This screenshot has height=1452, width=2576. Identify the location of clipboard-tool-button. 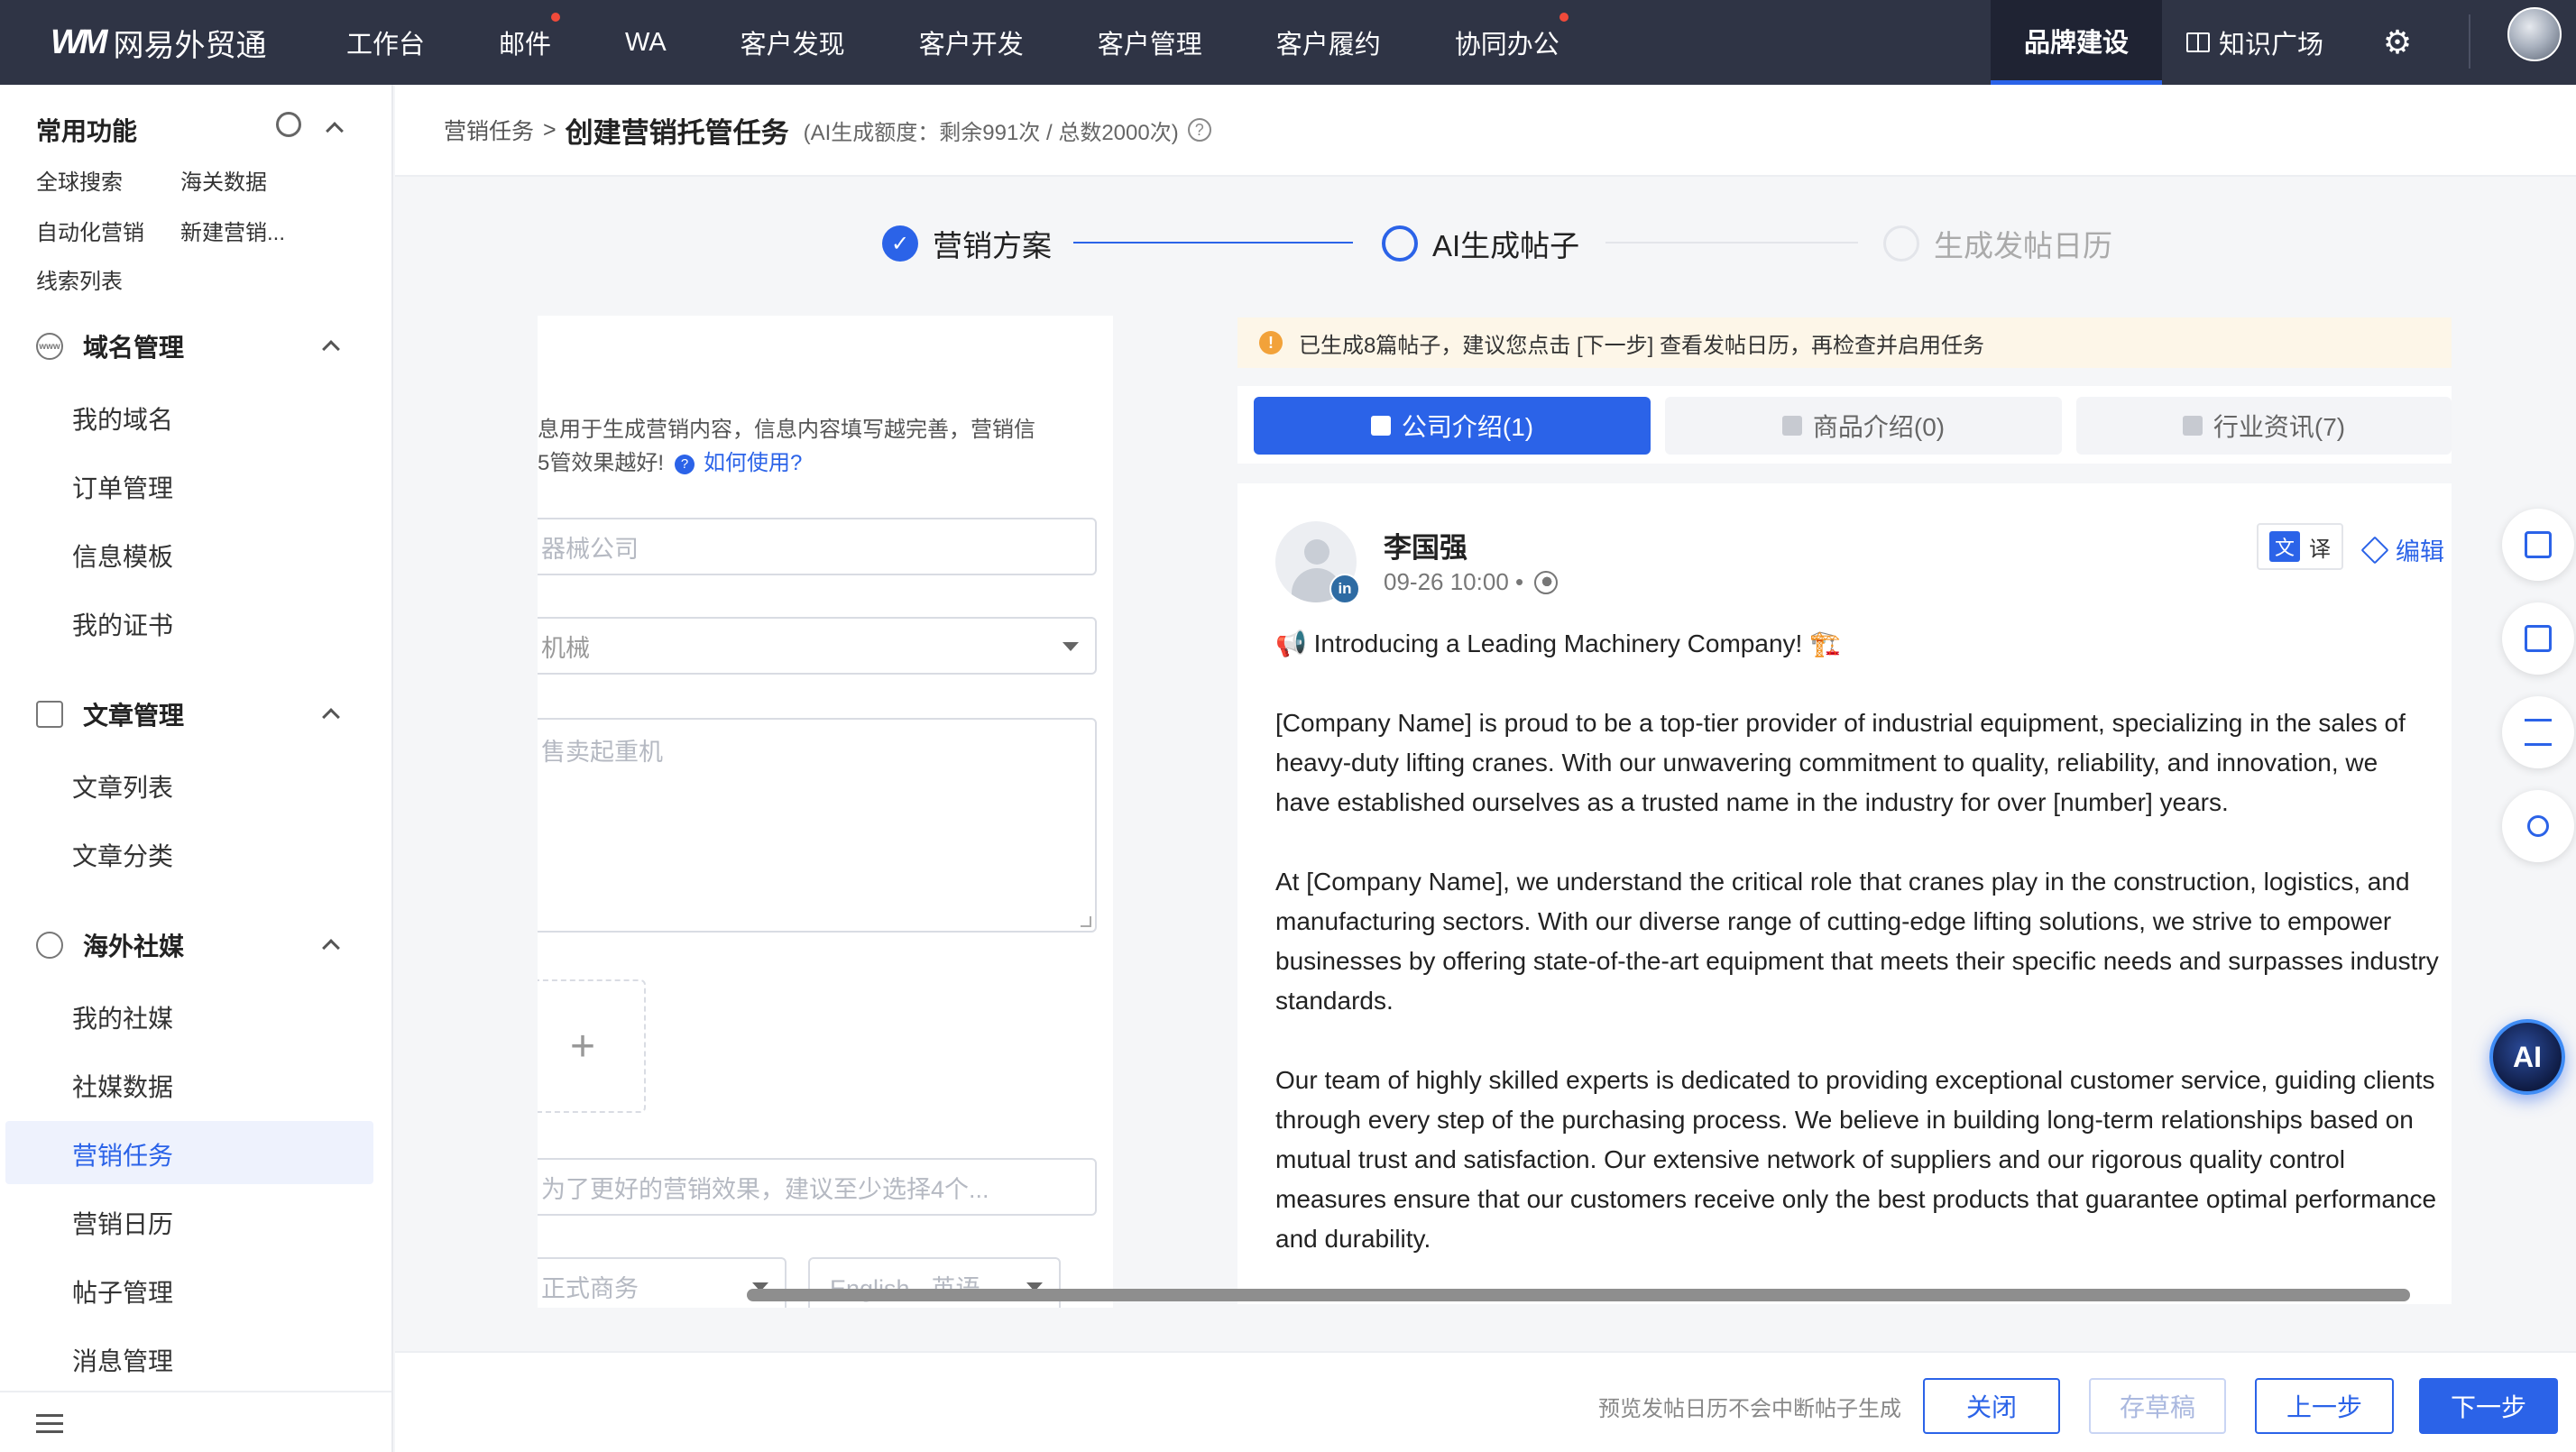
(2538, 545).